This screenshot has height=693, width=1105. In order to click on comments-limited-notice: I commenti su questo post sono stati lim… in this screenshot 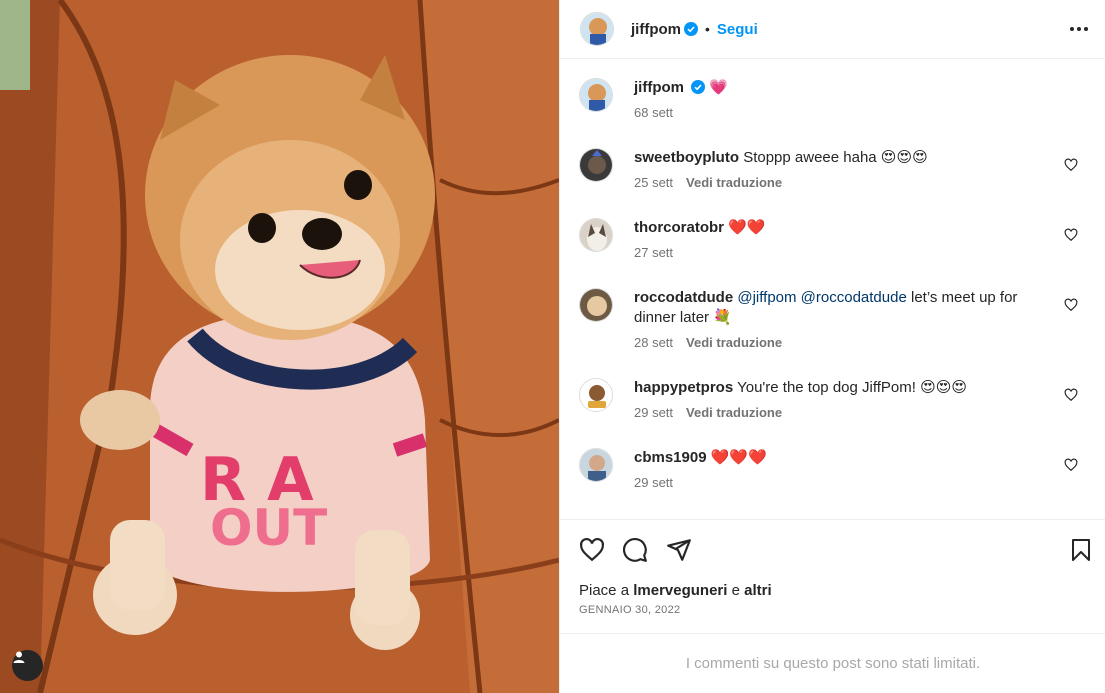, I will do `click(832, 663)`.